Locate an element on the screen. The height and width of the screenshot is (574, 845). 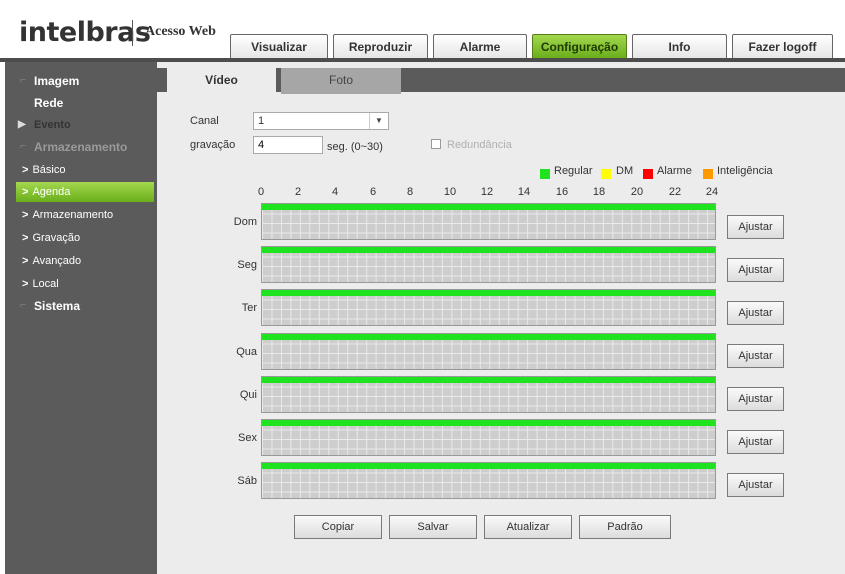
ajustar-button-sab: Ajustar is located at coordinates (755, 485).